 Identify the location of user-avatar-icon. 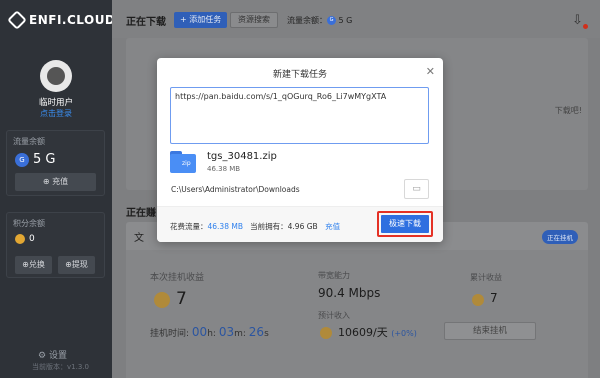
(56, 76).